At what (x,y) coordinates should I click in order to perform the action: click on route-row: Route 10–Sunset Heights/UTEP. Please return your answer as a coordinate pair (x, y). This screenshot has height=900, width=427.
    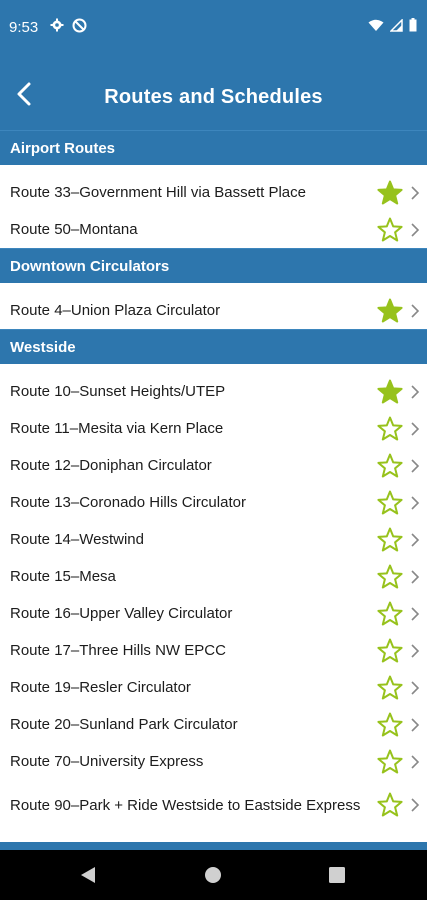
    Looking at the image, I should click on (213, 391).